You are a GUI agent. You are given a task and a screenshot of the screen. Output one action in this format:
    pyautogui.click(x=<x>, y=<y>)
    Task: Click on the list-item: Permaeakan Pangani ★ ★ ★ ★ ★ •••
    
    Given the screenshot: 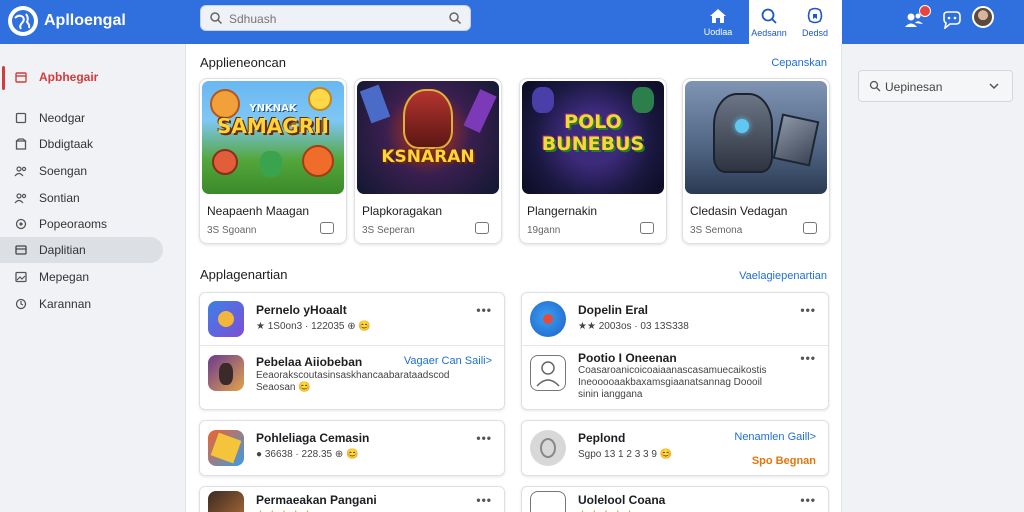 What is the action you would take?
    pyautogui.click(x=352, y=499)
    